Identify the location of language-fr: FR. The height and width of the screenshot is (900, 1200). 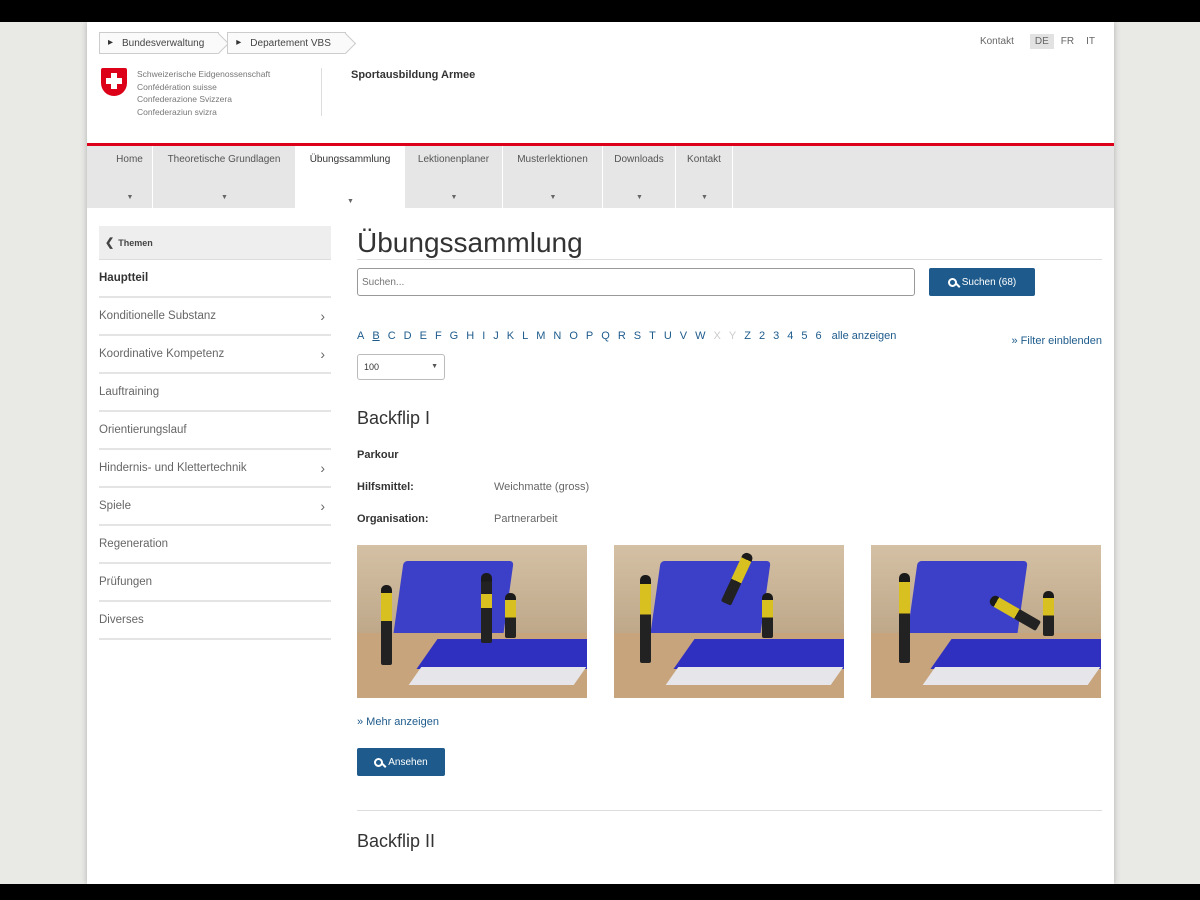
(1067, 41).